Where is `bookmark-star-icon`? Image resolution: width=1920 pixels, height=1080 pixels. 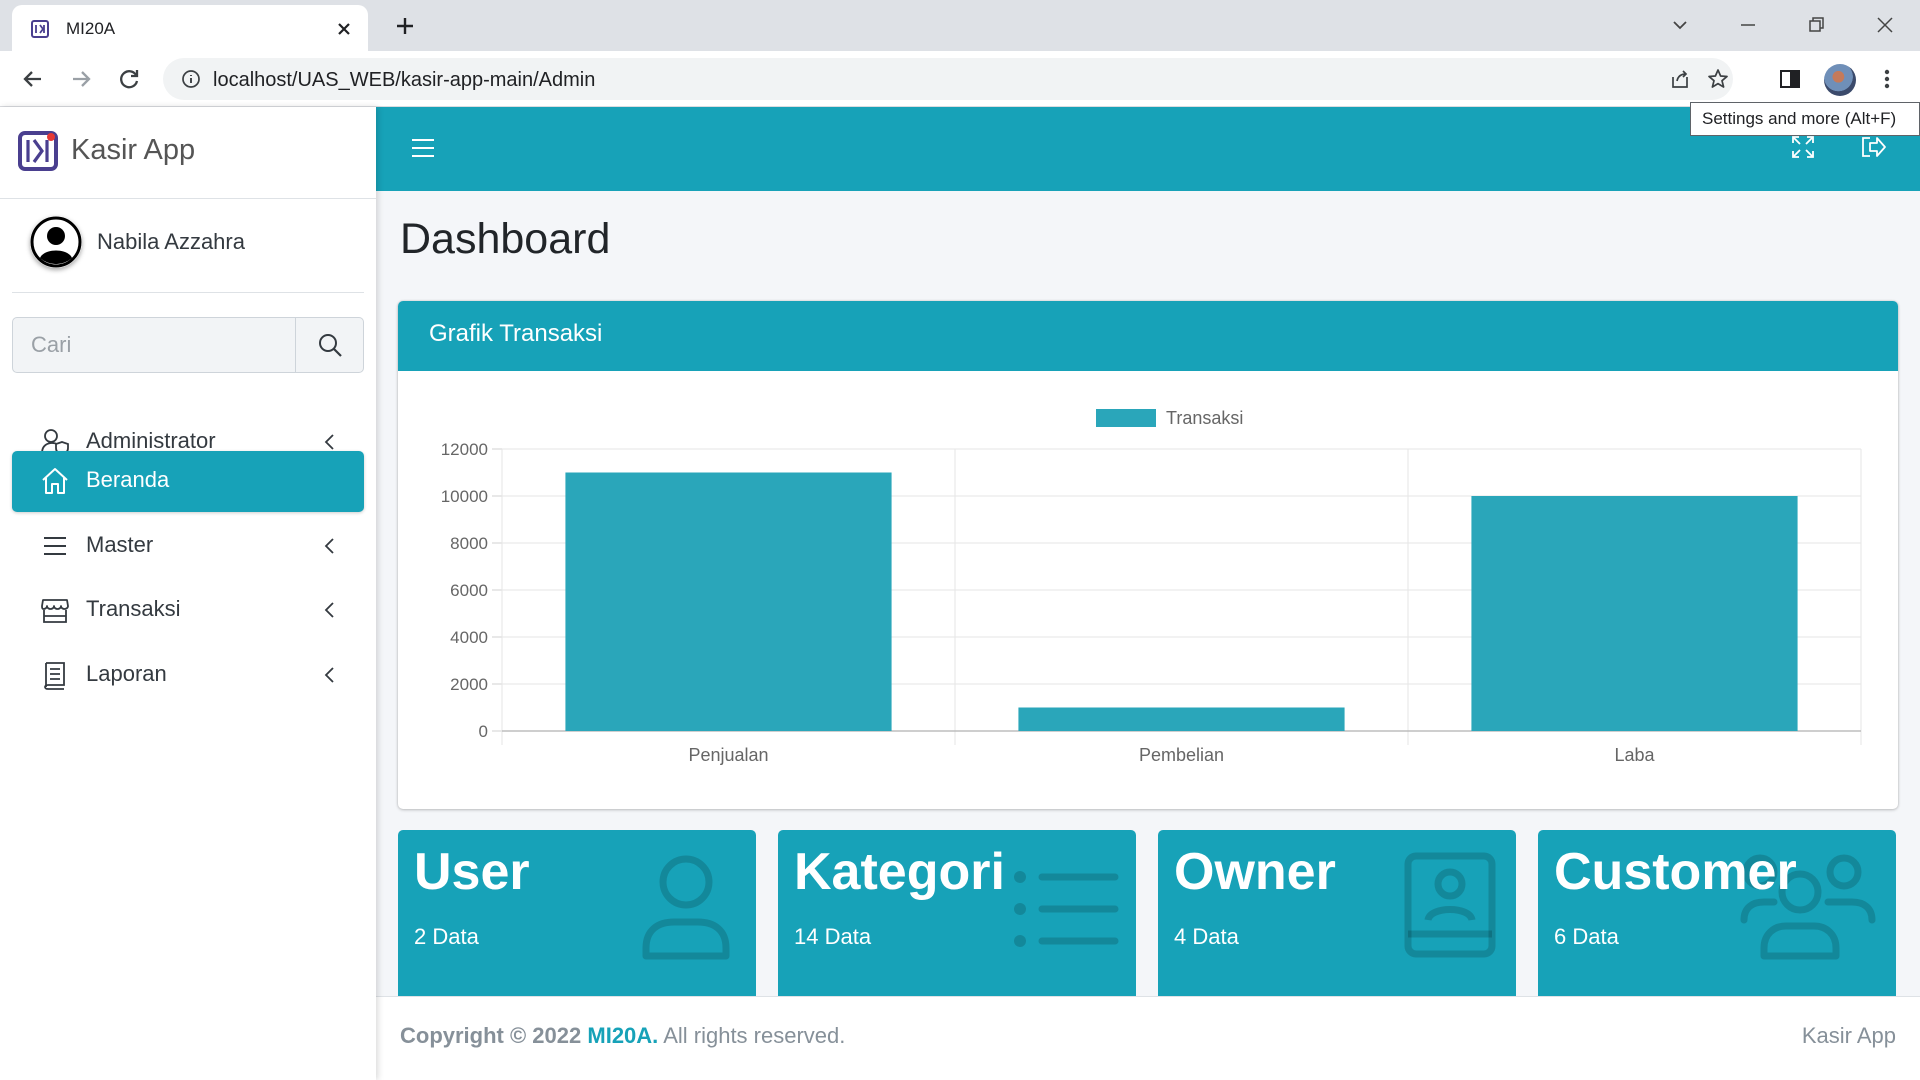 bookmark-star-icon is located at coordinates (1718, 79).